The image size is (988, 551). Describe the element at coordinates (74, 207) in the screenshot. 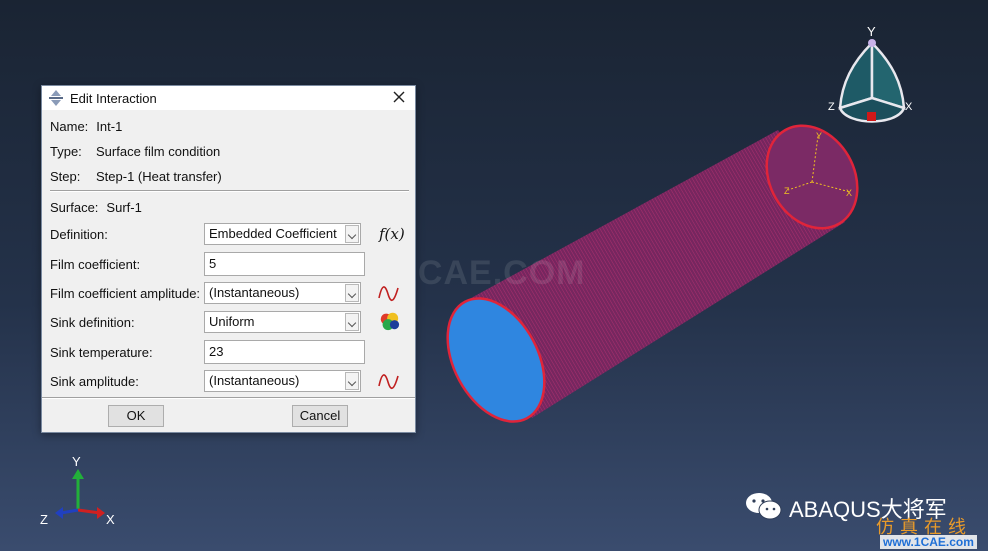

I see `surface-label: Surface:` at that location.